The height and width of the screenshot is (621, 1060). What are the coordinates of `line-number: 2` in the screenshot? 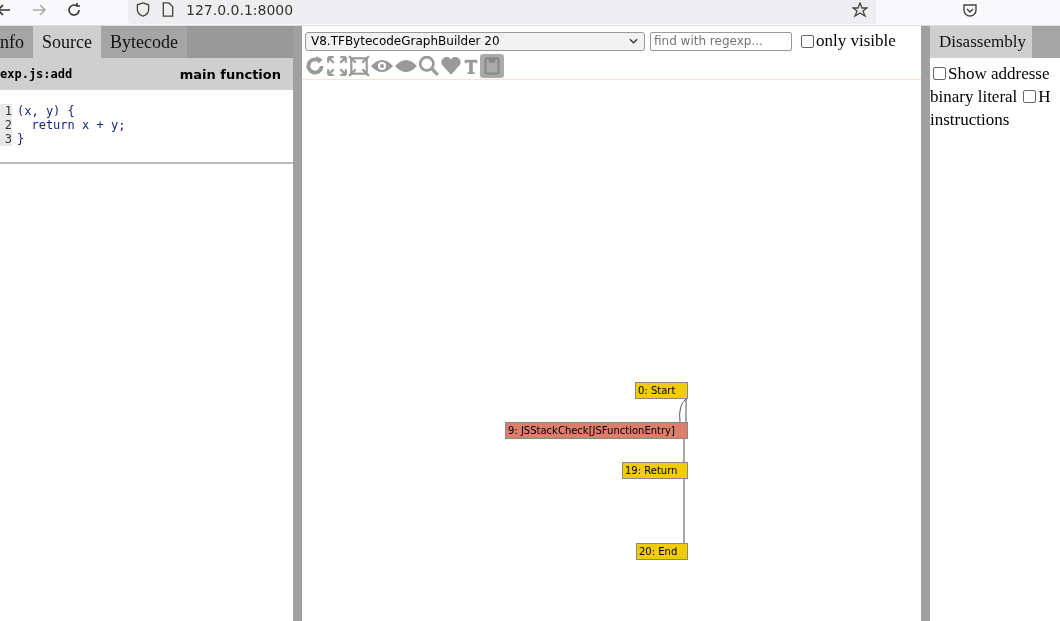 It's located at (6, 125).